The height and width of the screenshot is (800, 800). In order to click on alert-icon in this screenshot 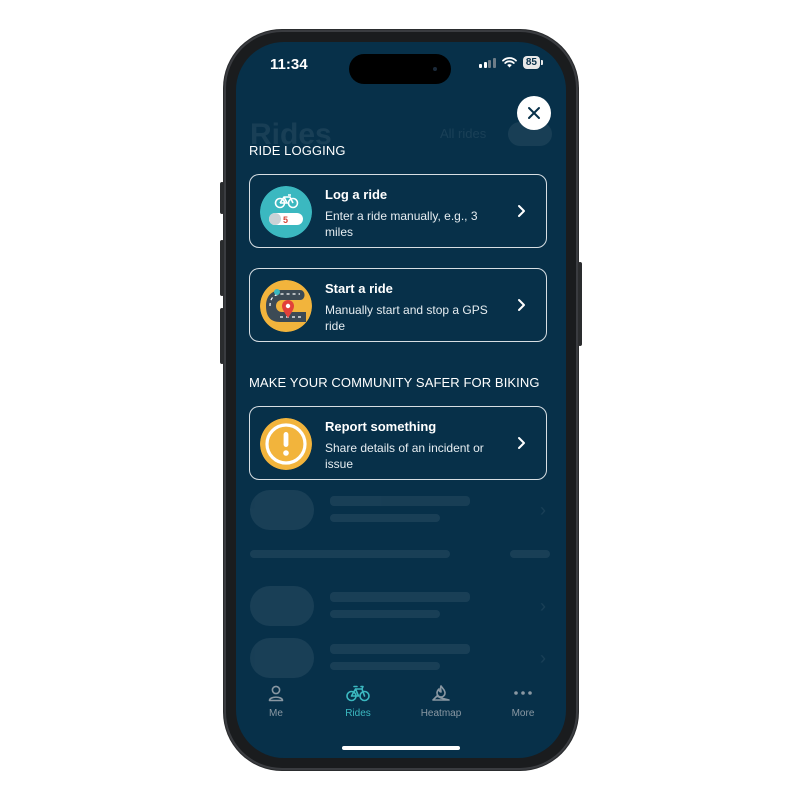, I will do `click(286, 444)`.